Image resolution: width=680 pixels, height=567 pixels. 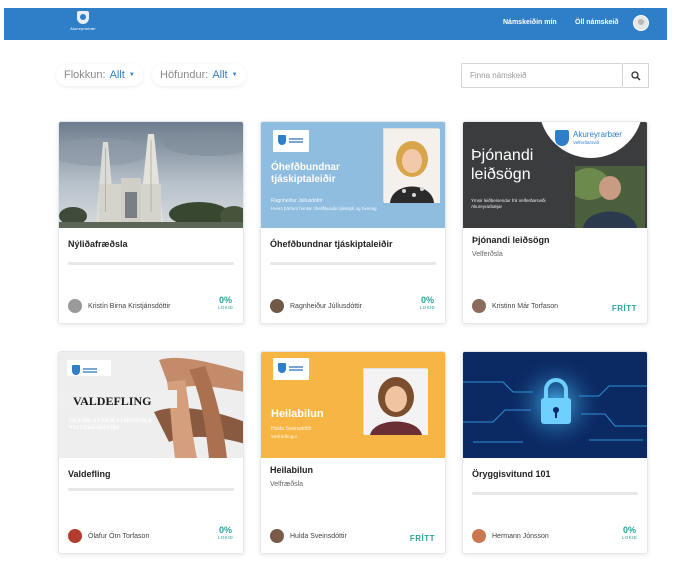 I want to click on brand-badge: Akureyrarbær Velferðarsvið, so click(x=591, y=140).